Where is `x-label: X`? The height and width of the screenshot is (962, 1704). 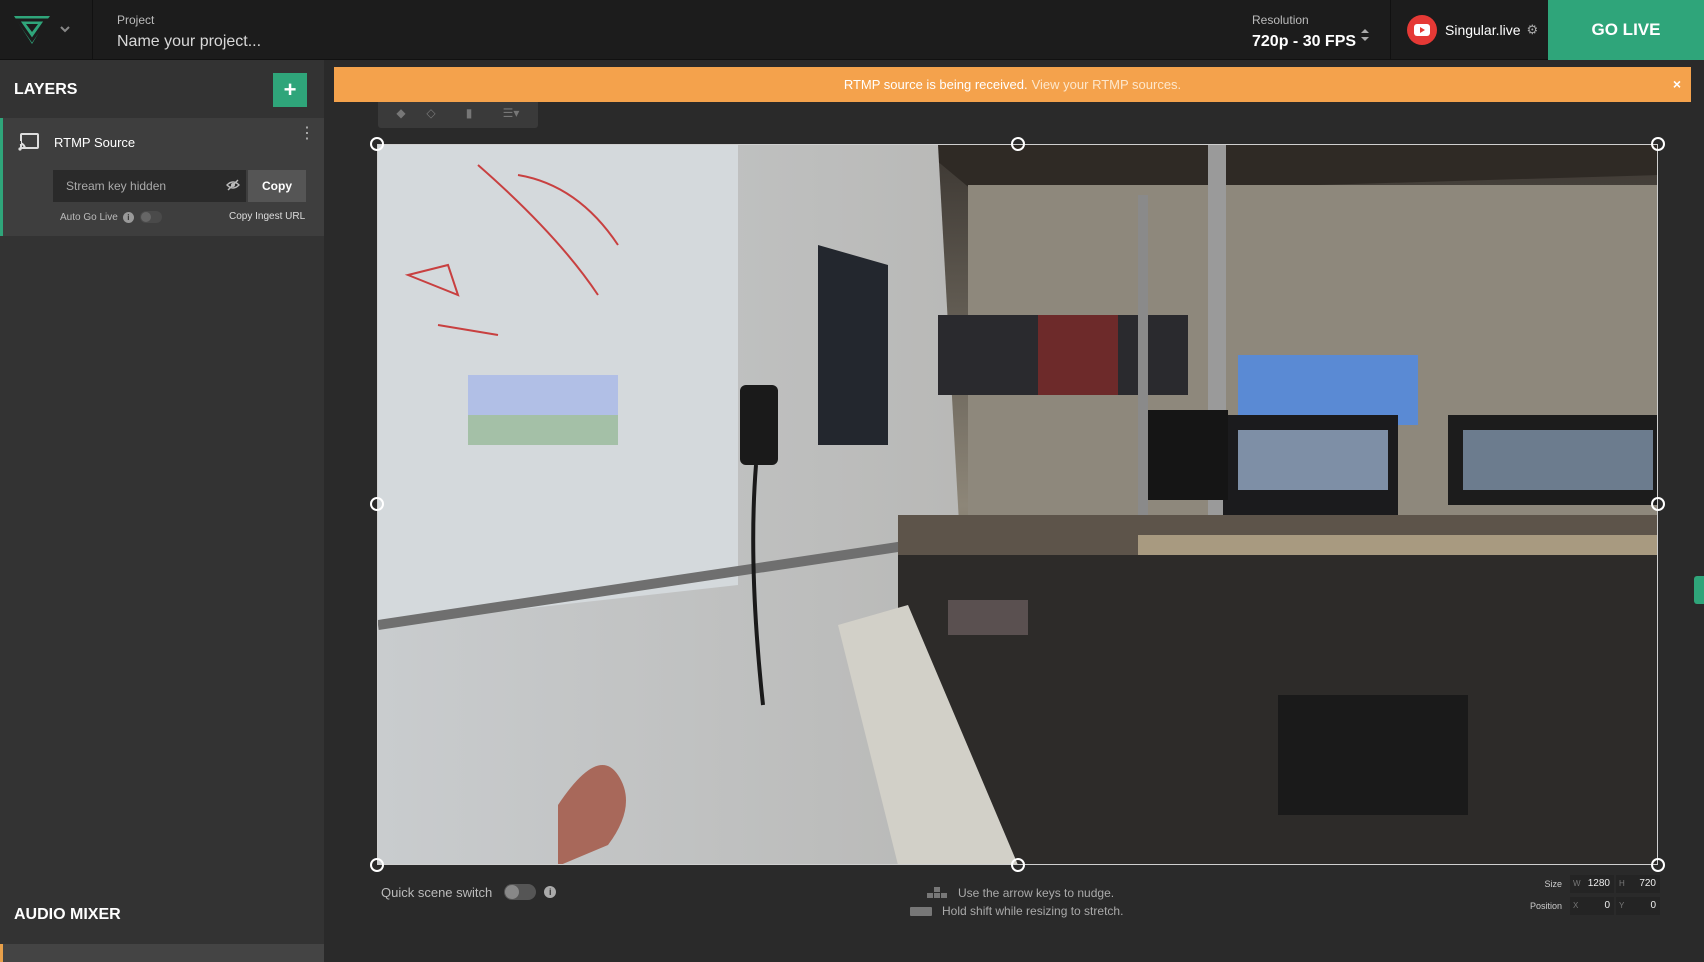 x-label: X is located at coordinates (1576, 905).